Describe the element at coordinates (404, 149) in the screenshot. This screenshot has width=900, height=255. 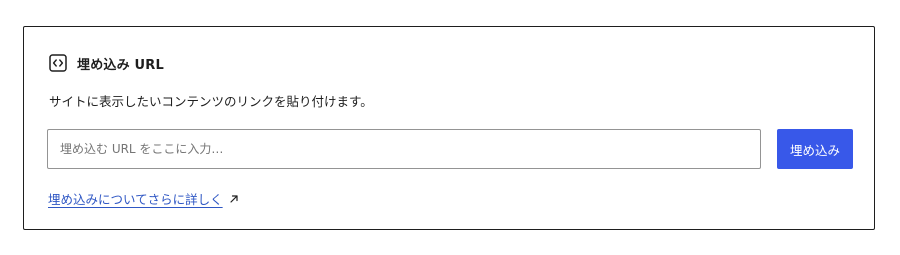
I see `embed-url-input` at that location.